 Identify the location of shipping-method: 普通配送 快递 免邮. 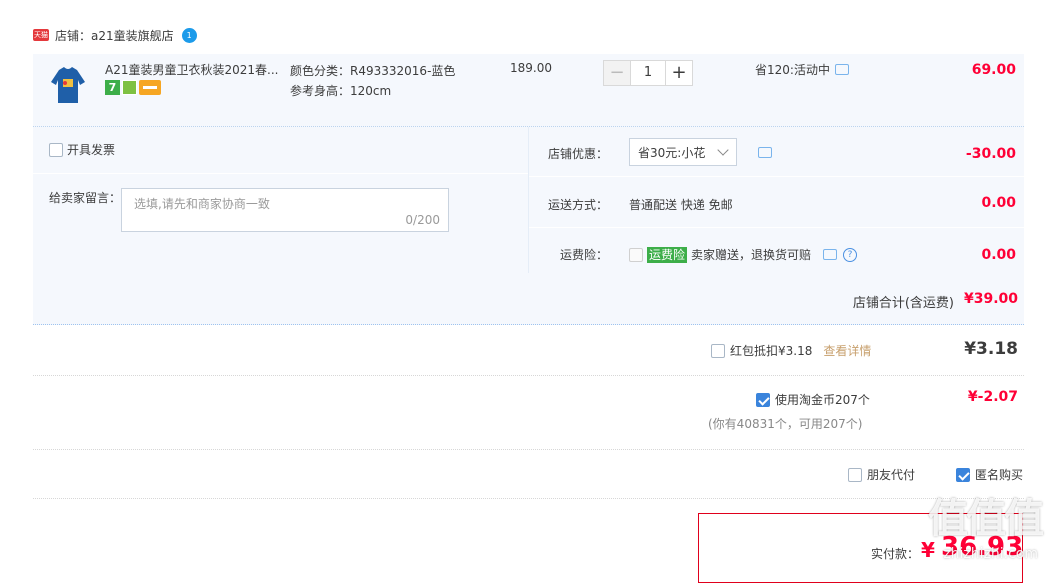
(681, 205).